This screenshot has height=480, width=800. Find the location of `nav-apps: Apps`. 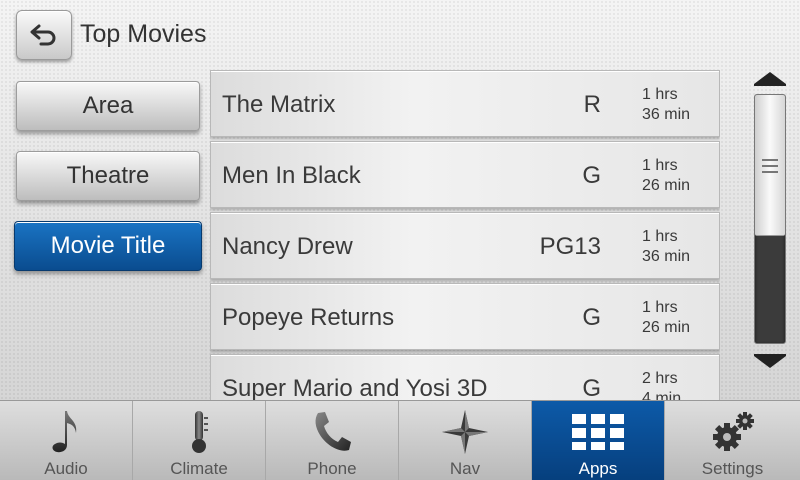

nav-apps: Apps is located at coordinates (598, 440).